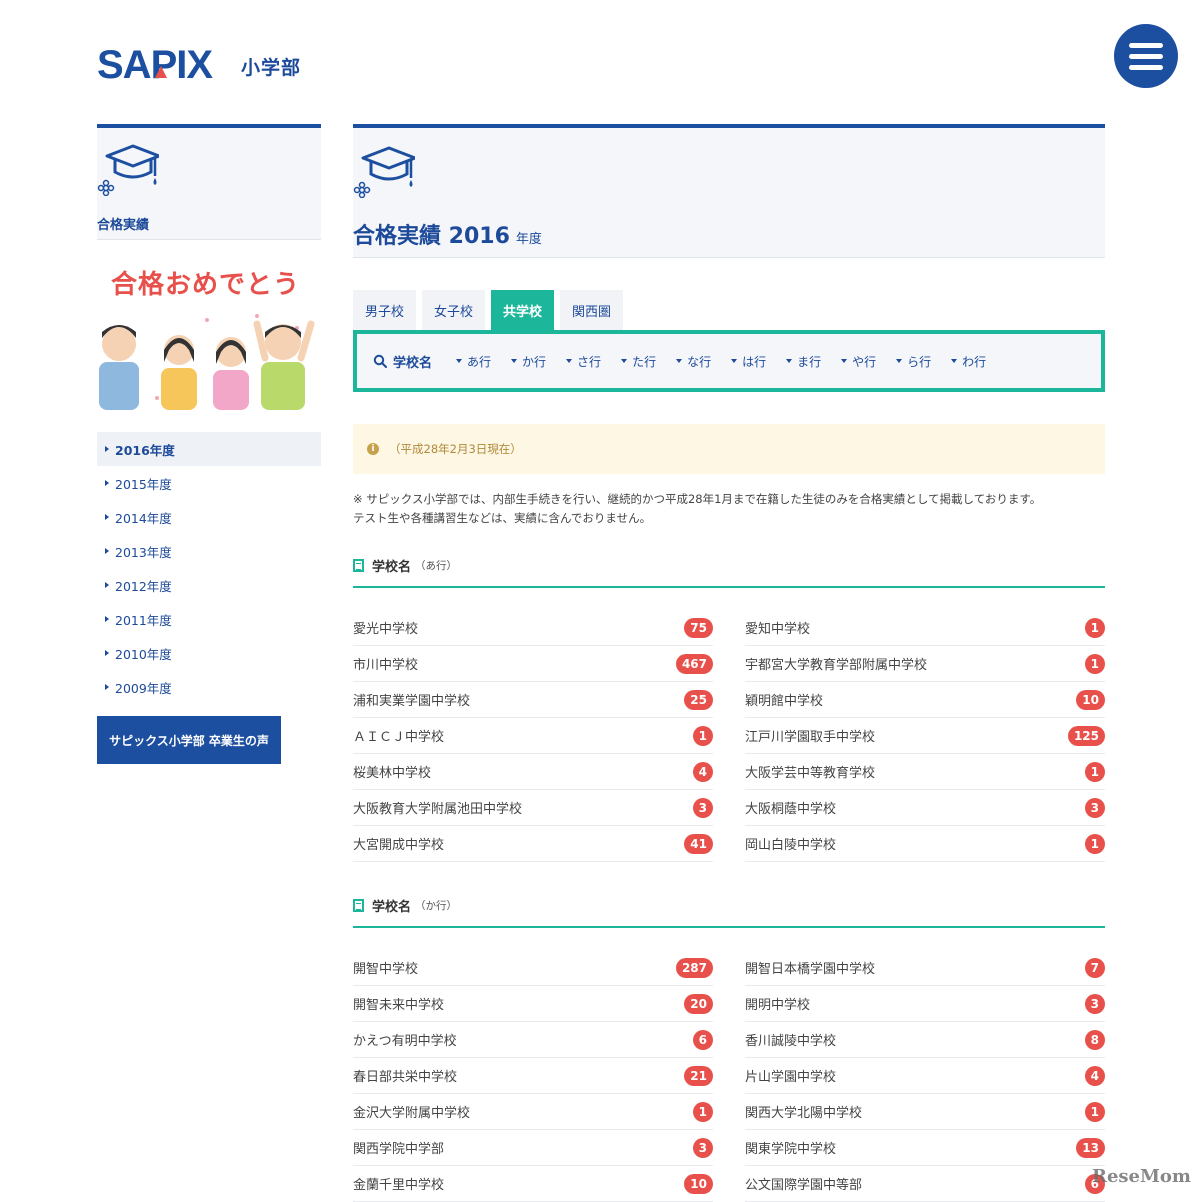 Image resolution: width=1202 pixels, height=1202 pixels. I want to click on school-row: 片山学園中学校 4, so click(925, 1076).